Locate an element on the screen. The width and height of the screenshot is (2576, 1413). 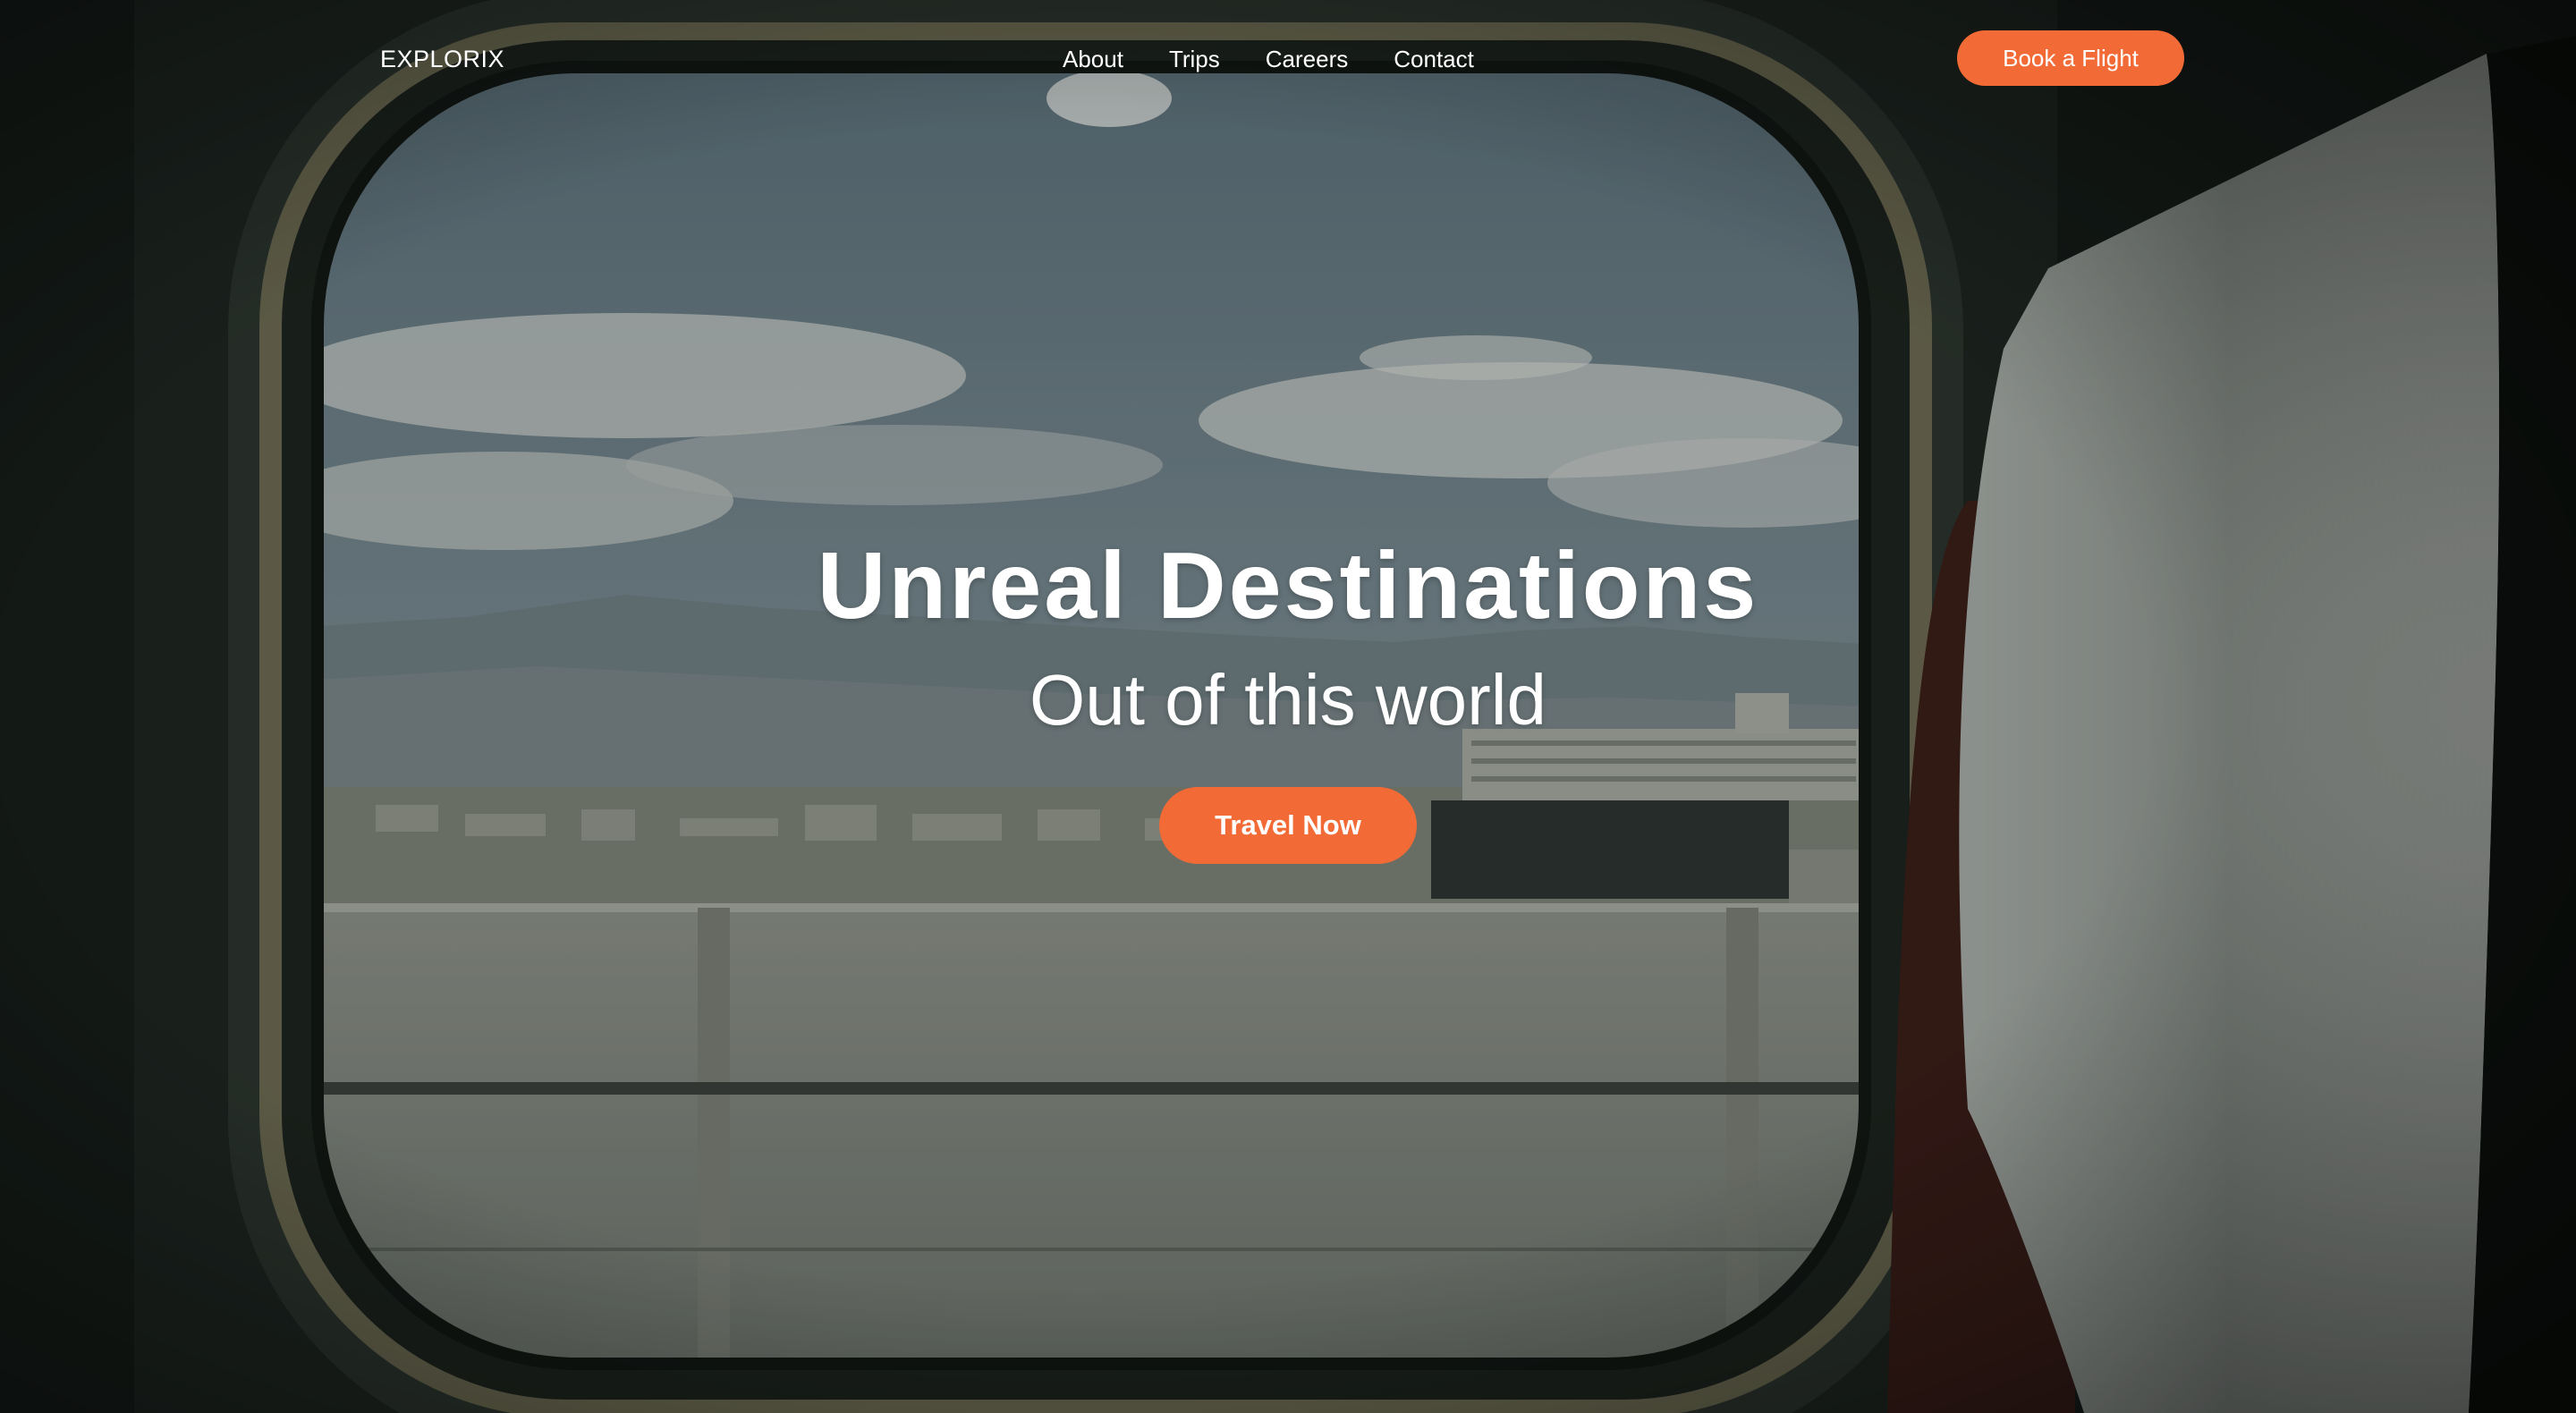
hero-title: Unreal Destinations is located at coordinates (1288, 586).